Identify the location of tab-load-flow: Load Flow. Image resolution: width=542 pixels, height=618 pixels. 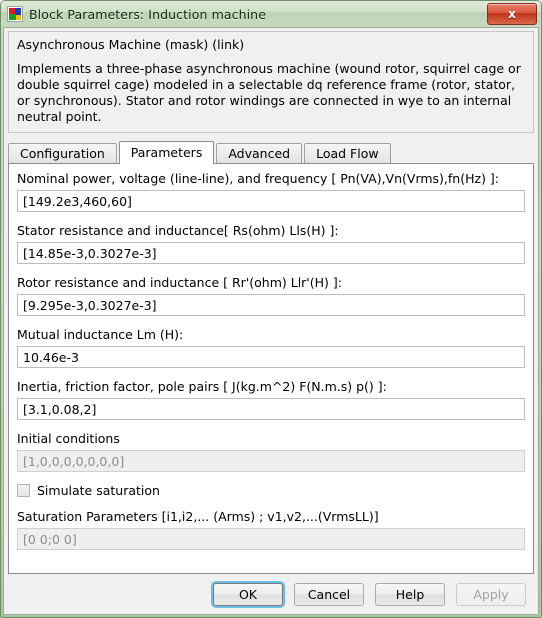
(347, 153).